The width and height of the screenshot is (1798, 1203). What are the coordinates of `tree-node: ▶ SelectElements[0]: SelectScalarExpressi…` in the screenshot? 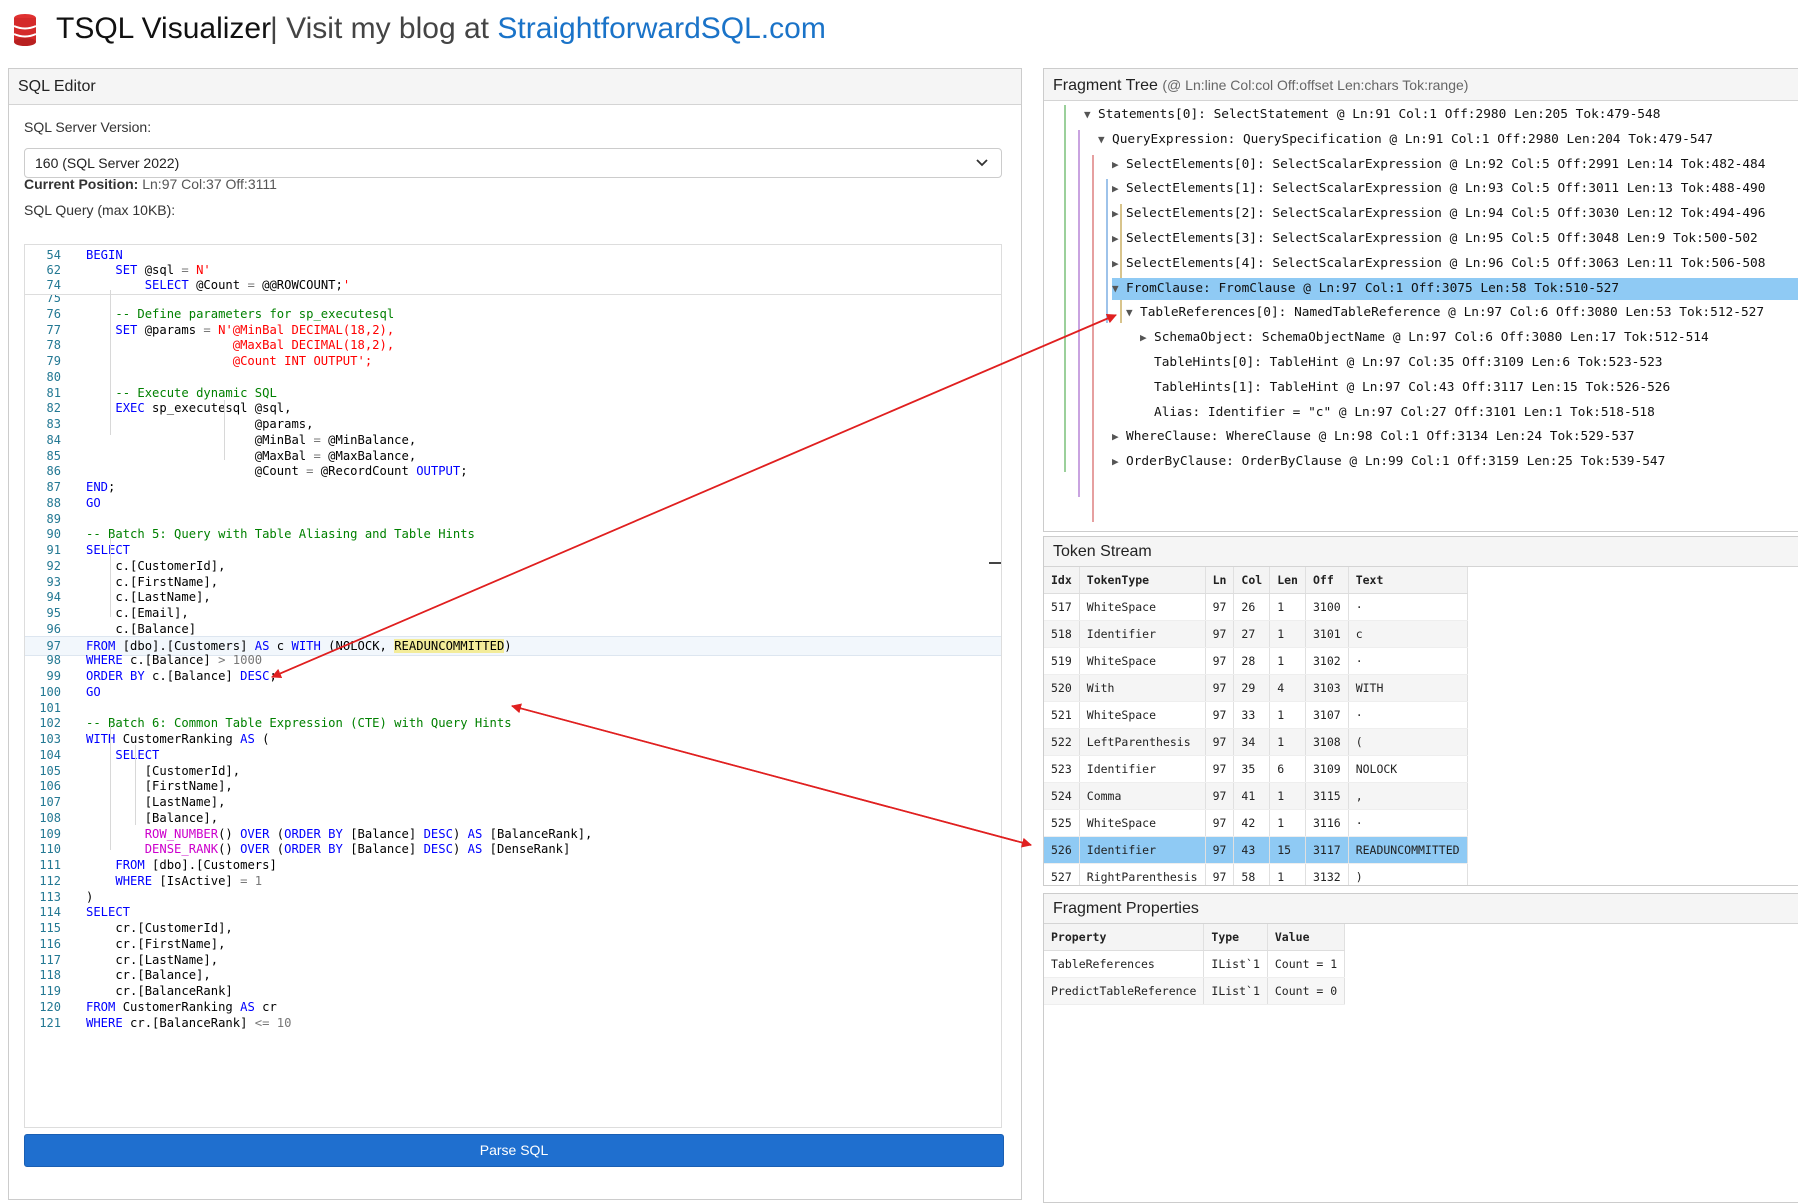 It's located at (1438, 165).